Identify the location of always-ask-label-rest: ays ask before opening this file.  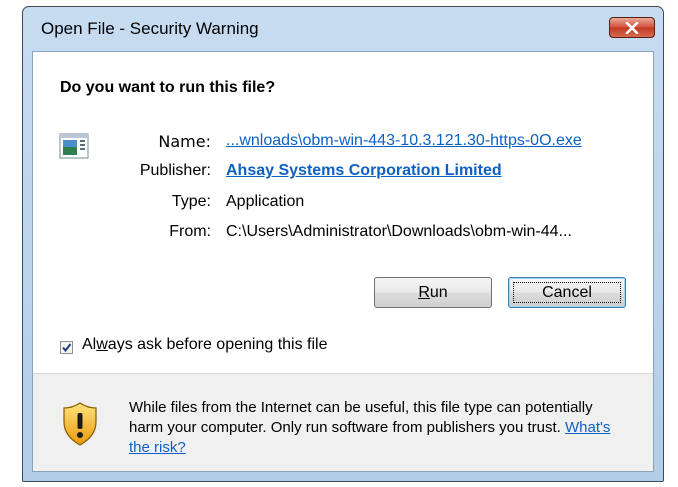
(217, 344).